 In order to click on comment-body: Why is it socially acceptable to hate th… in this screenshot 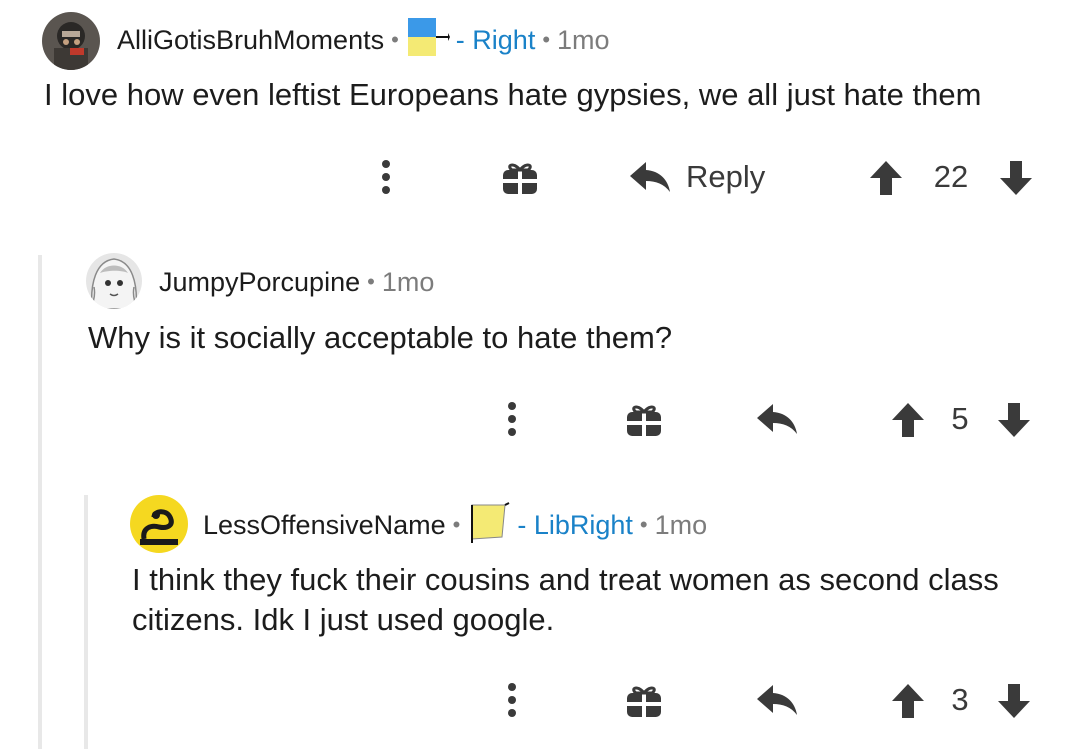, I will do `click(380, 338)`.